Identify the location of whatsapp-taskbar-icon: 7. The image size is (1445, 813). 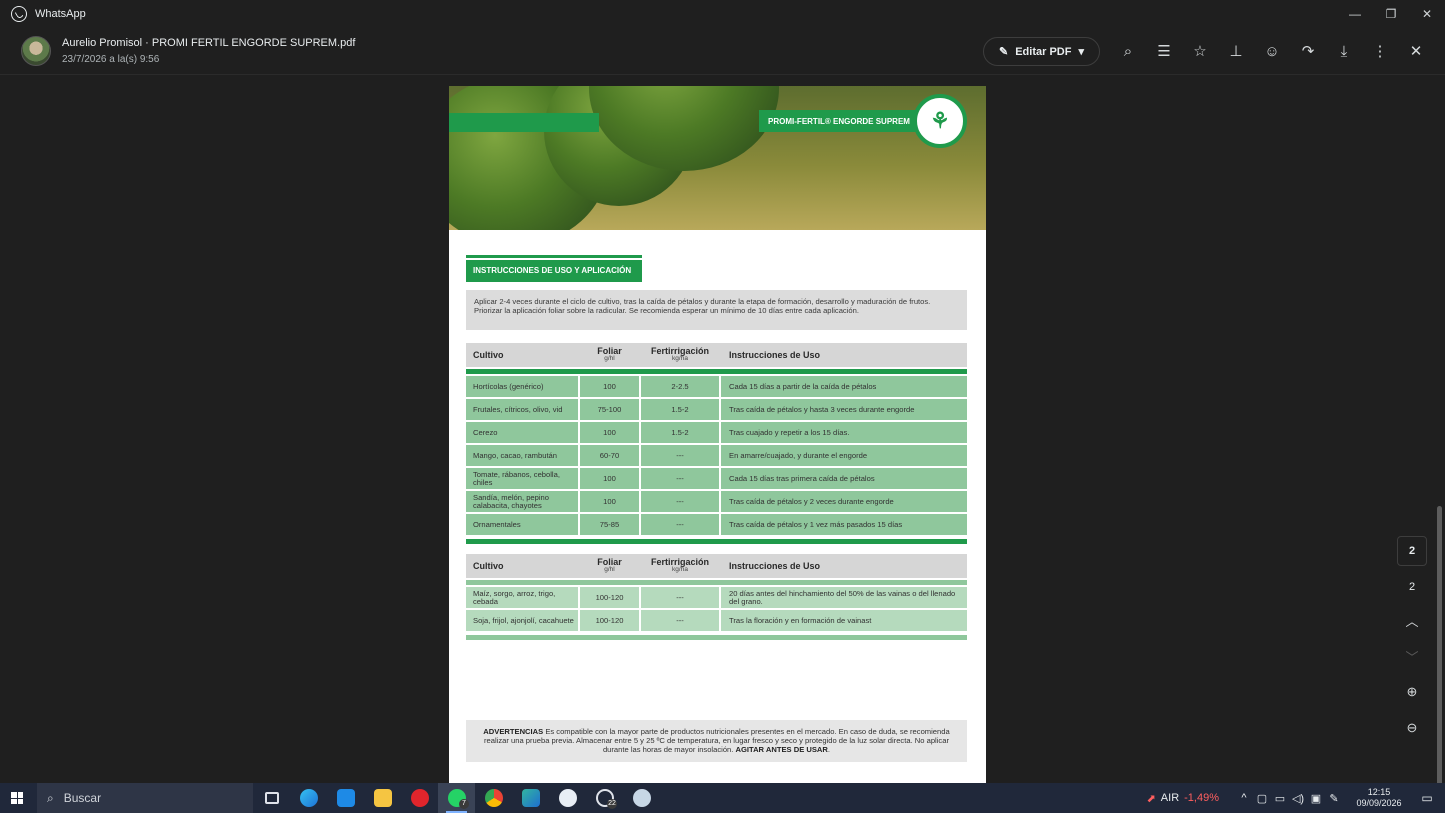
(456, 798).